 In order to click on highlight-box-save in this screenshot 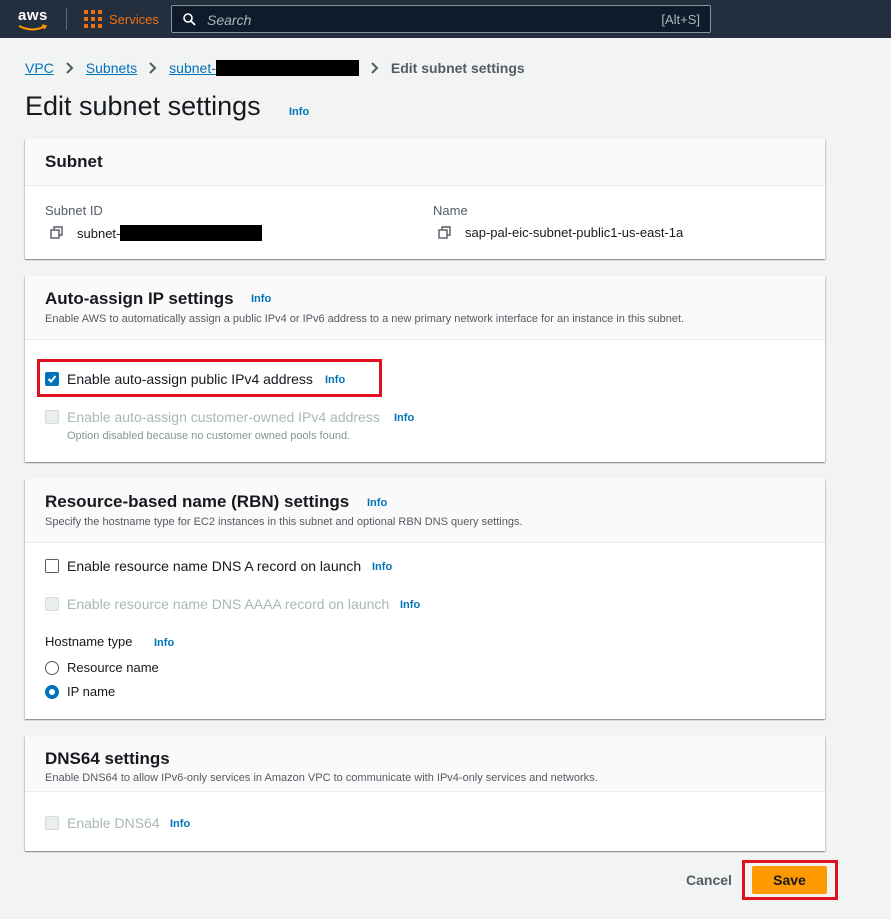, I will do `click(790, 880)`.